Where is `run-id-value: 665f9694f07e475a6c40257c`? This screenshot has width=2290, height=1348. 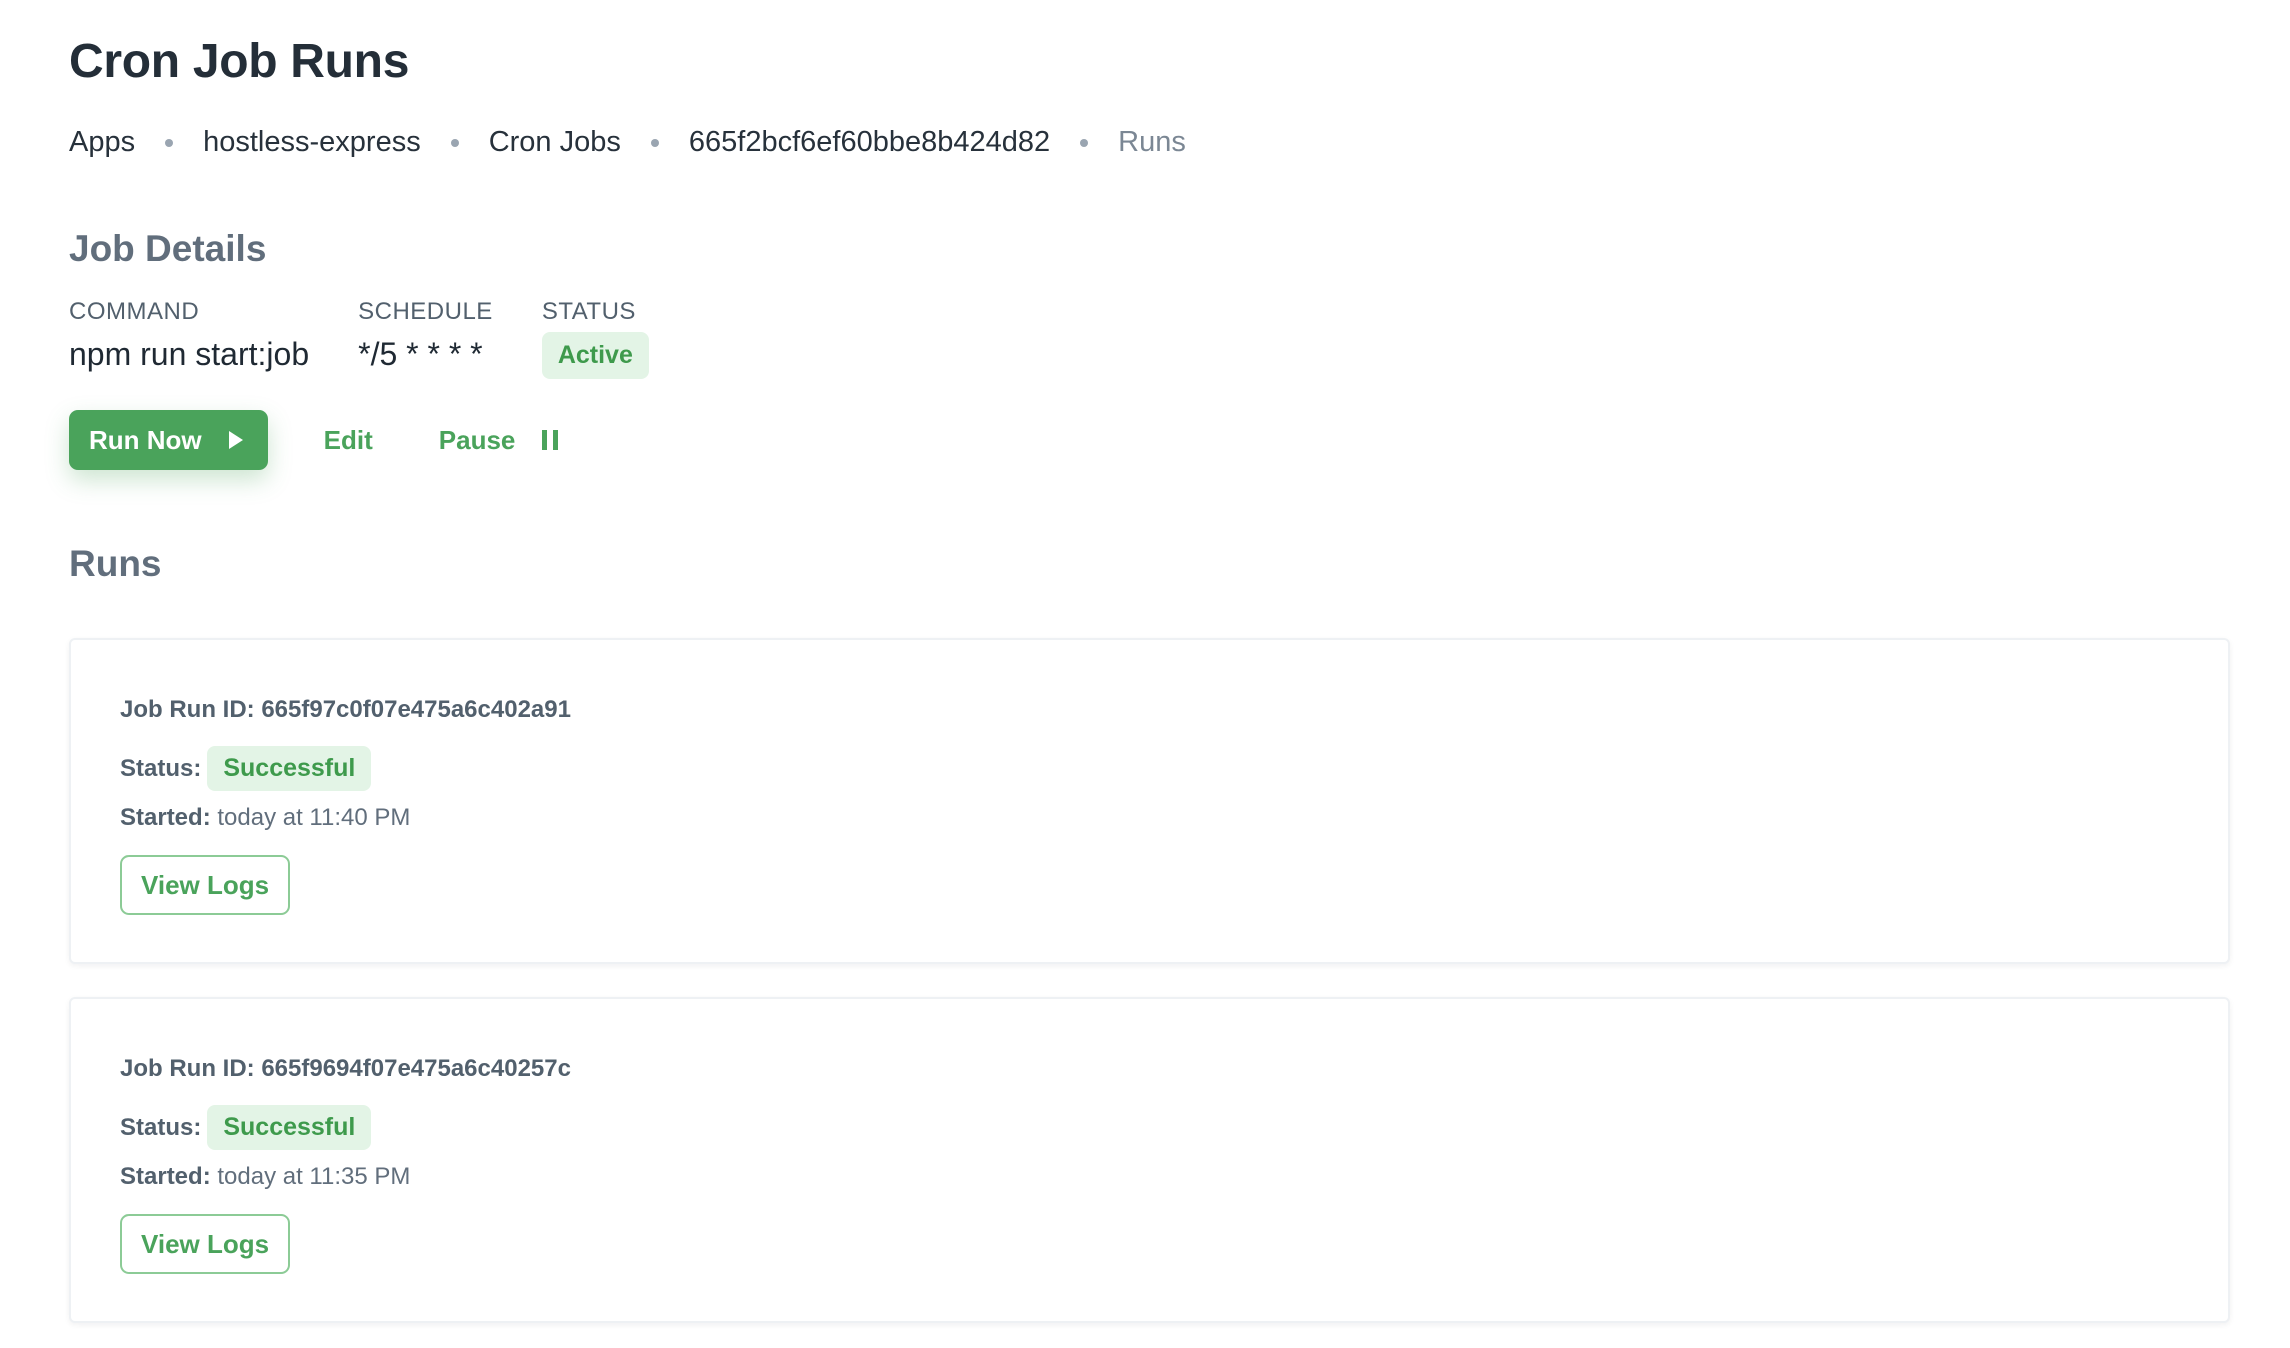 run-id-value: 665f9694f07e475a6c40257c is located at coordinates (416, 1068).